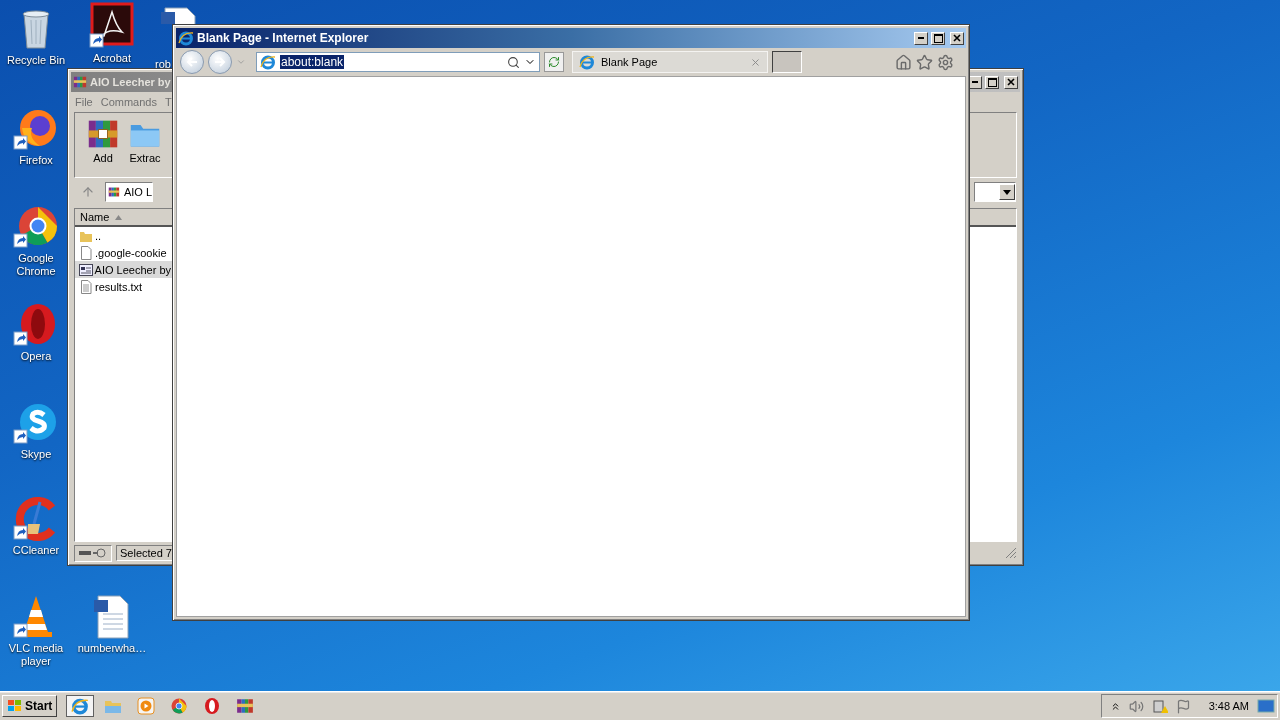 The image size is (1280, 720). What do you see at coordinates (1136, 706) in the screenshot?
I see `speaker-icon` at bounding box center [1136, 706].